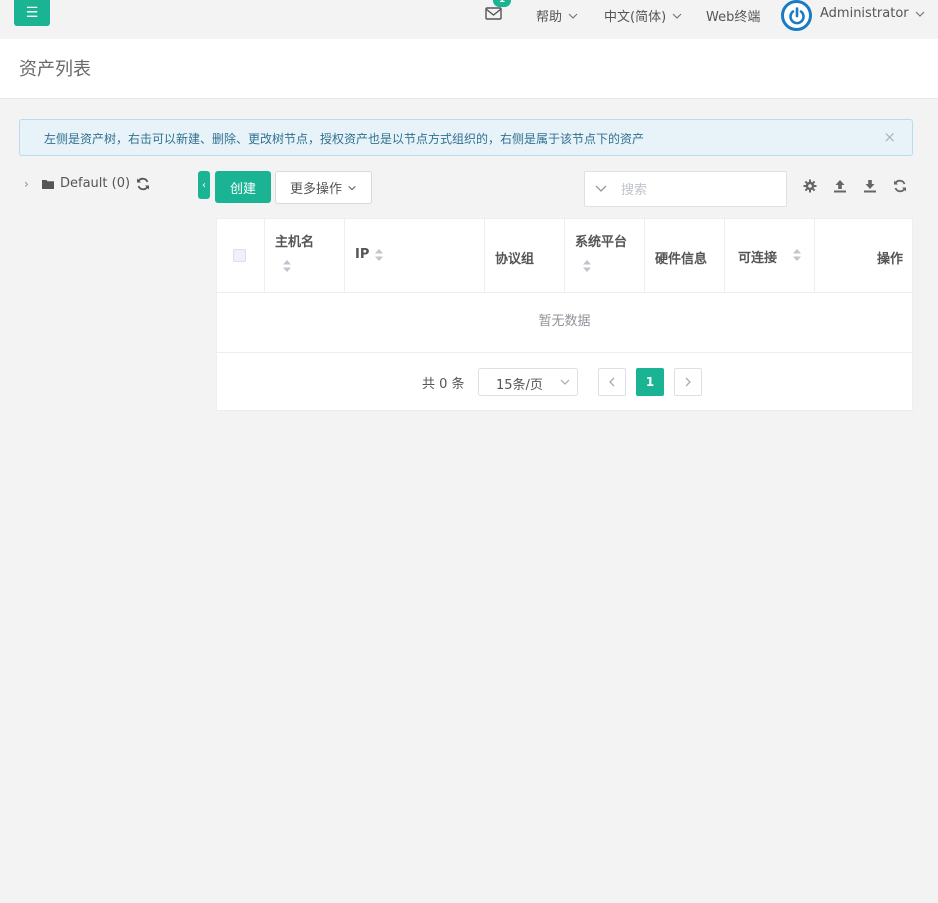 This screenshot has height=903, width=938. I want to click on download-icon, so click(870, 186).